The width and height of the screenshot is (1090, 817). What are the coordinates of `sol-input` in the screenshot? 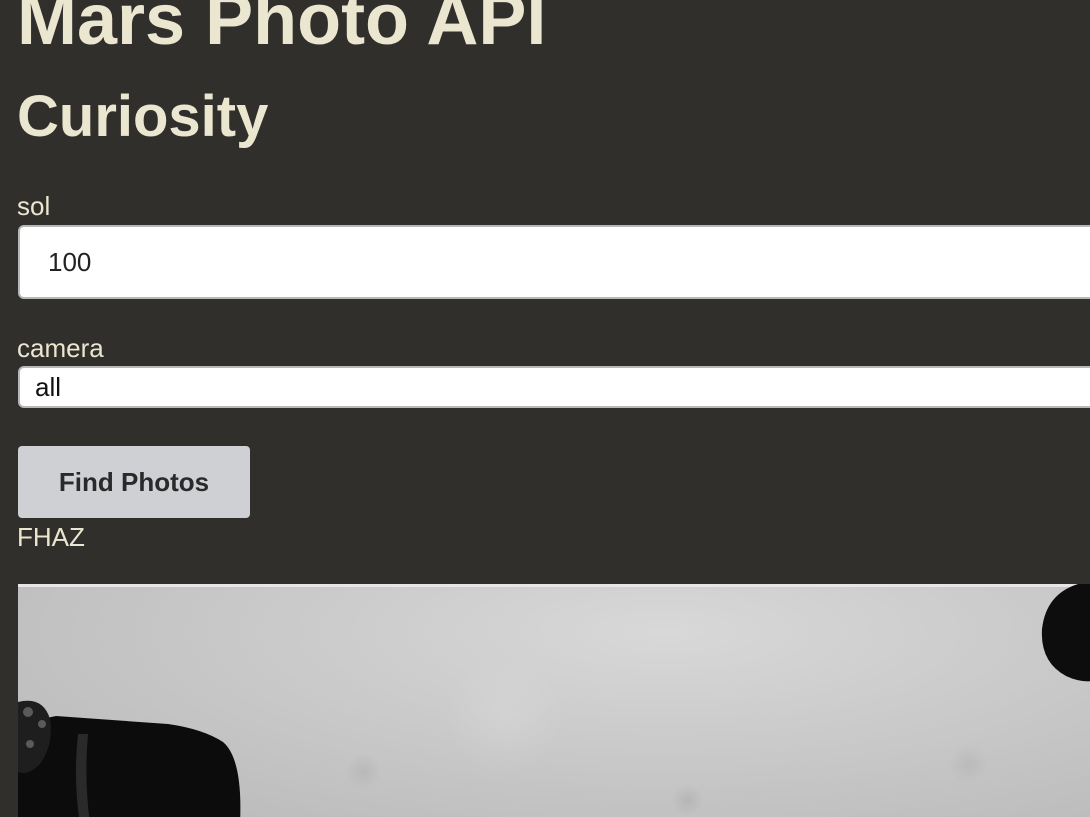 It's located at (554, 262).